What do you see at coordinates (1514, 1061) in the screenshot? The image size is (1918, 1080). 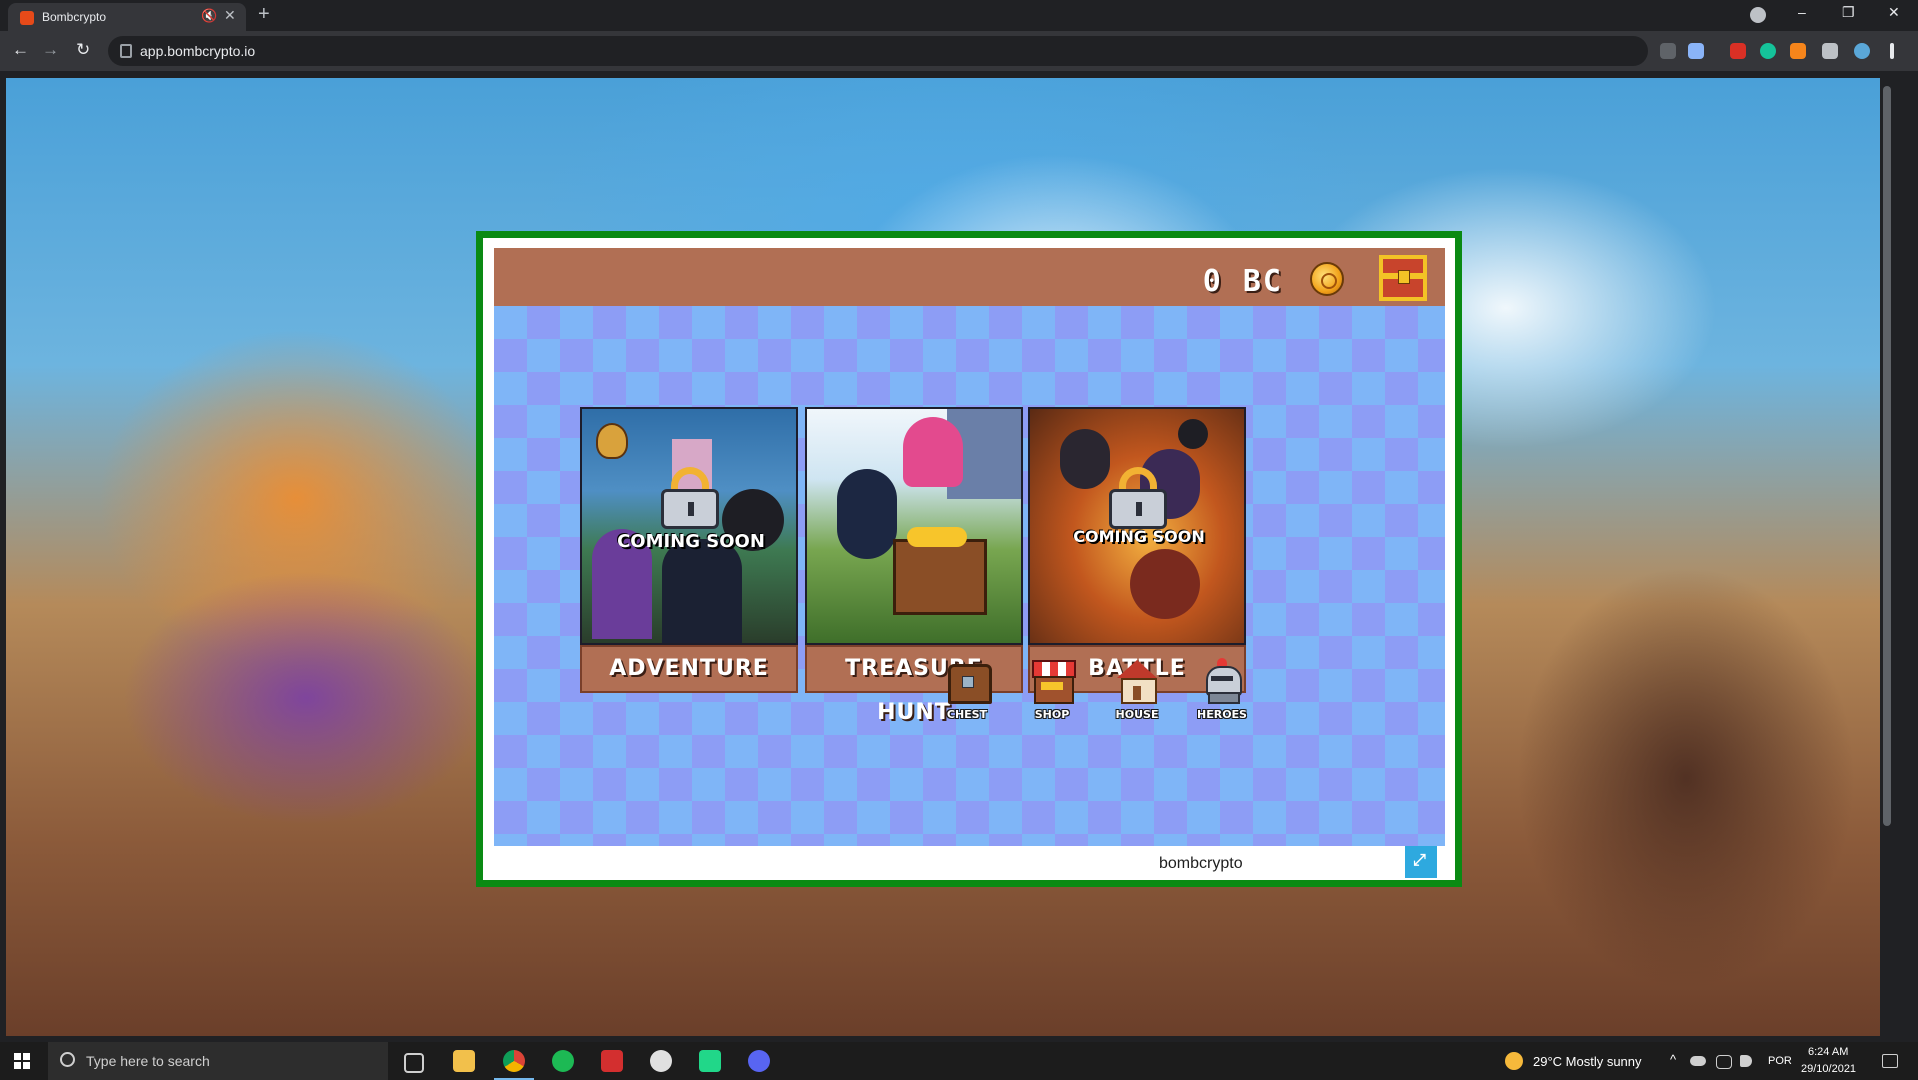 I see `weather-sun-icon` at bounding box center [1514, 1061].